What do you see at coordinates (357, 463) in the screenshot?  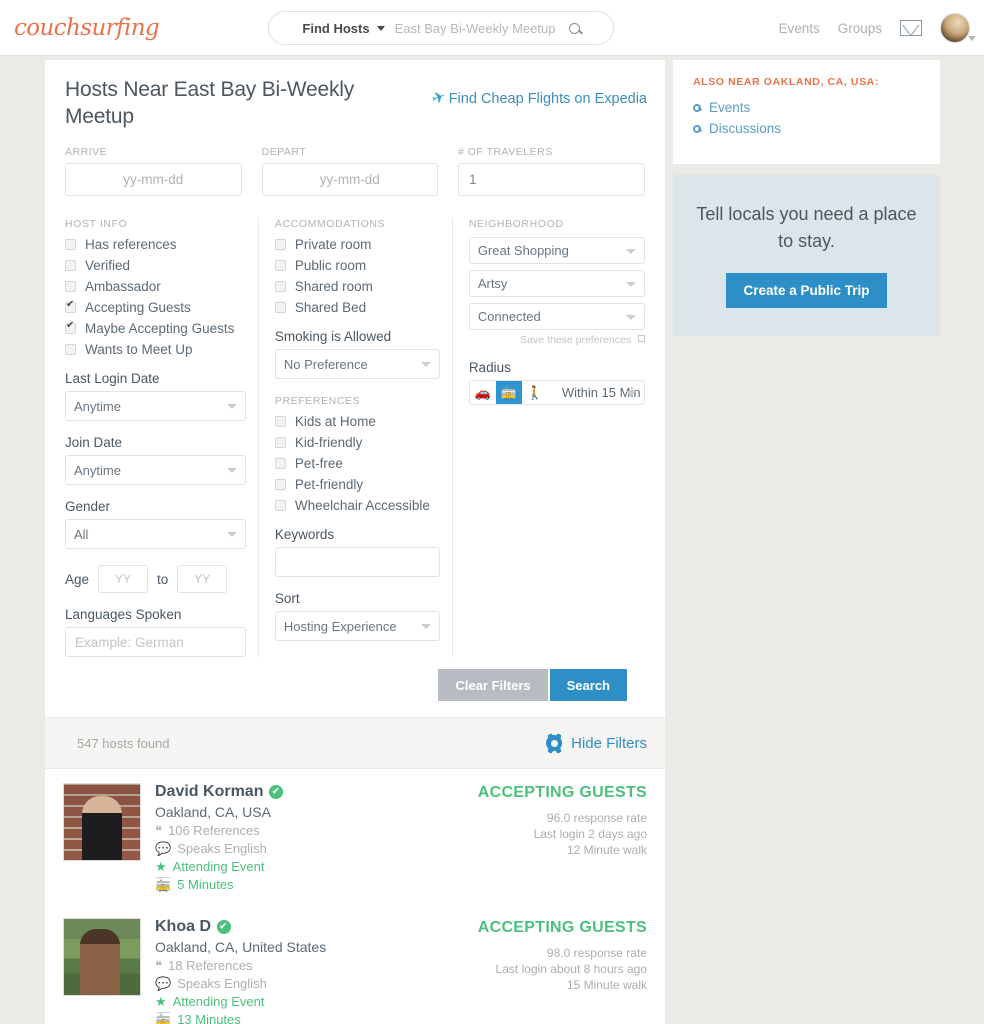 I see `checkbox-pet-free: Pet-free` at bounding box center [357, 463].